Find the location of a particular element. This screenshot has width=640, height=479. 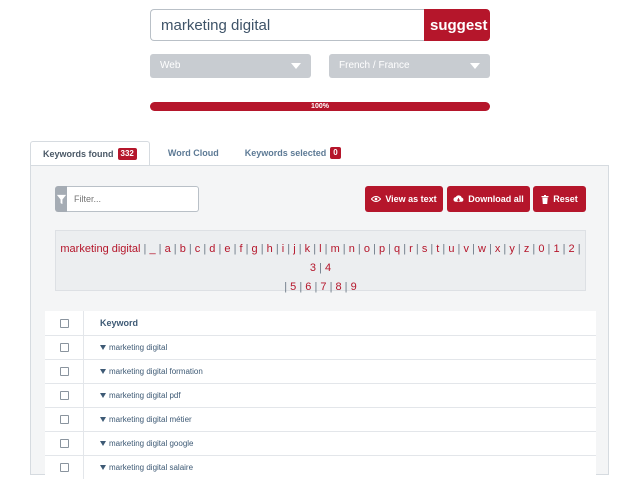

reset-button: Reset is located at coordinates (559, 199).